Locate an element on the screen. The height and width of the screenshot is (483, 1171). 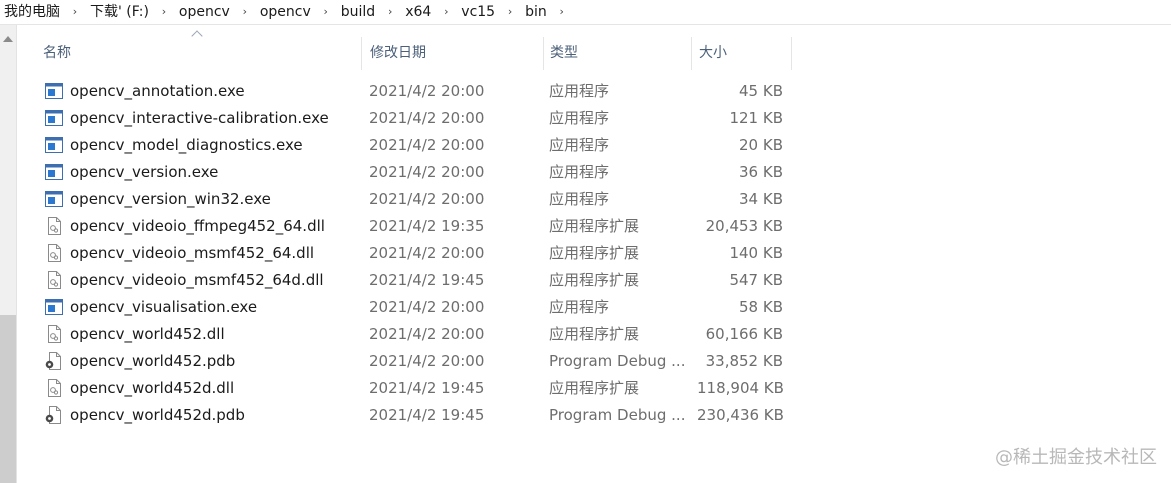
file-name: opencv_annotation.exe is located at coordinates (157, 91).